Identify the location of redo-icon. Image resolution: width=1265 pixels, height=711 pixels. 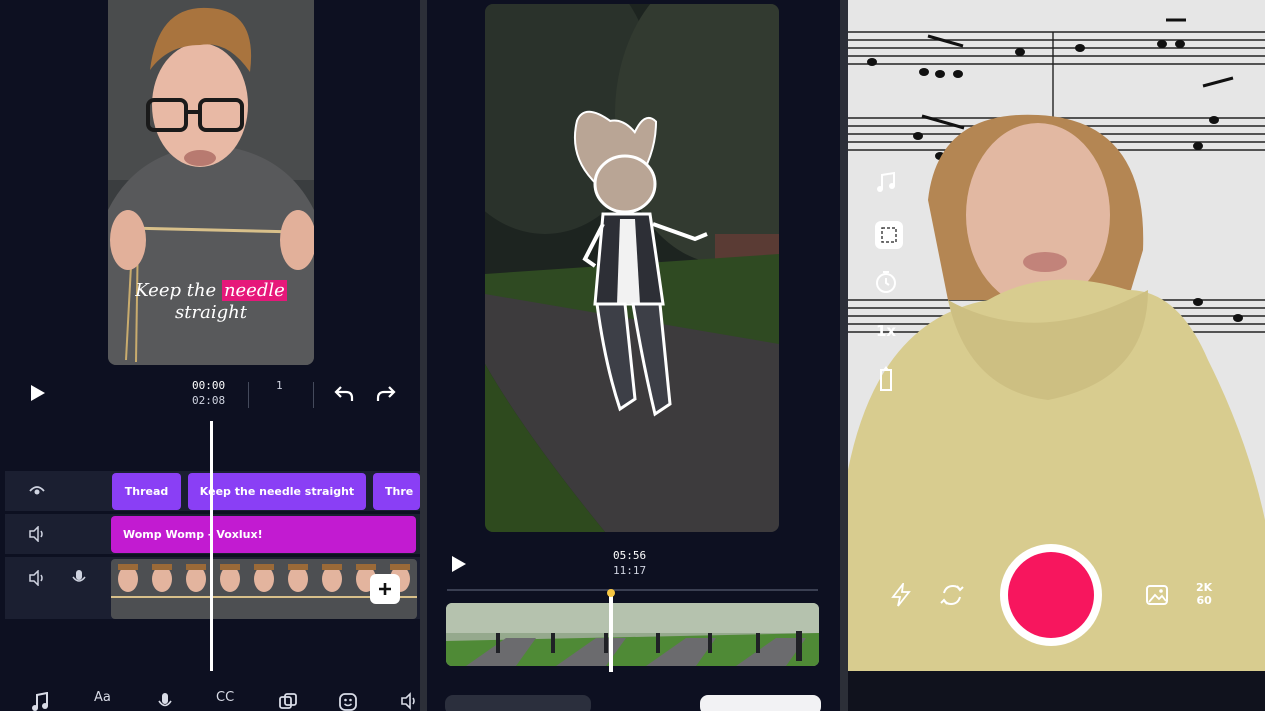
(386, 395).